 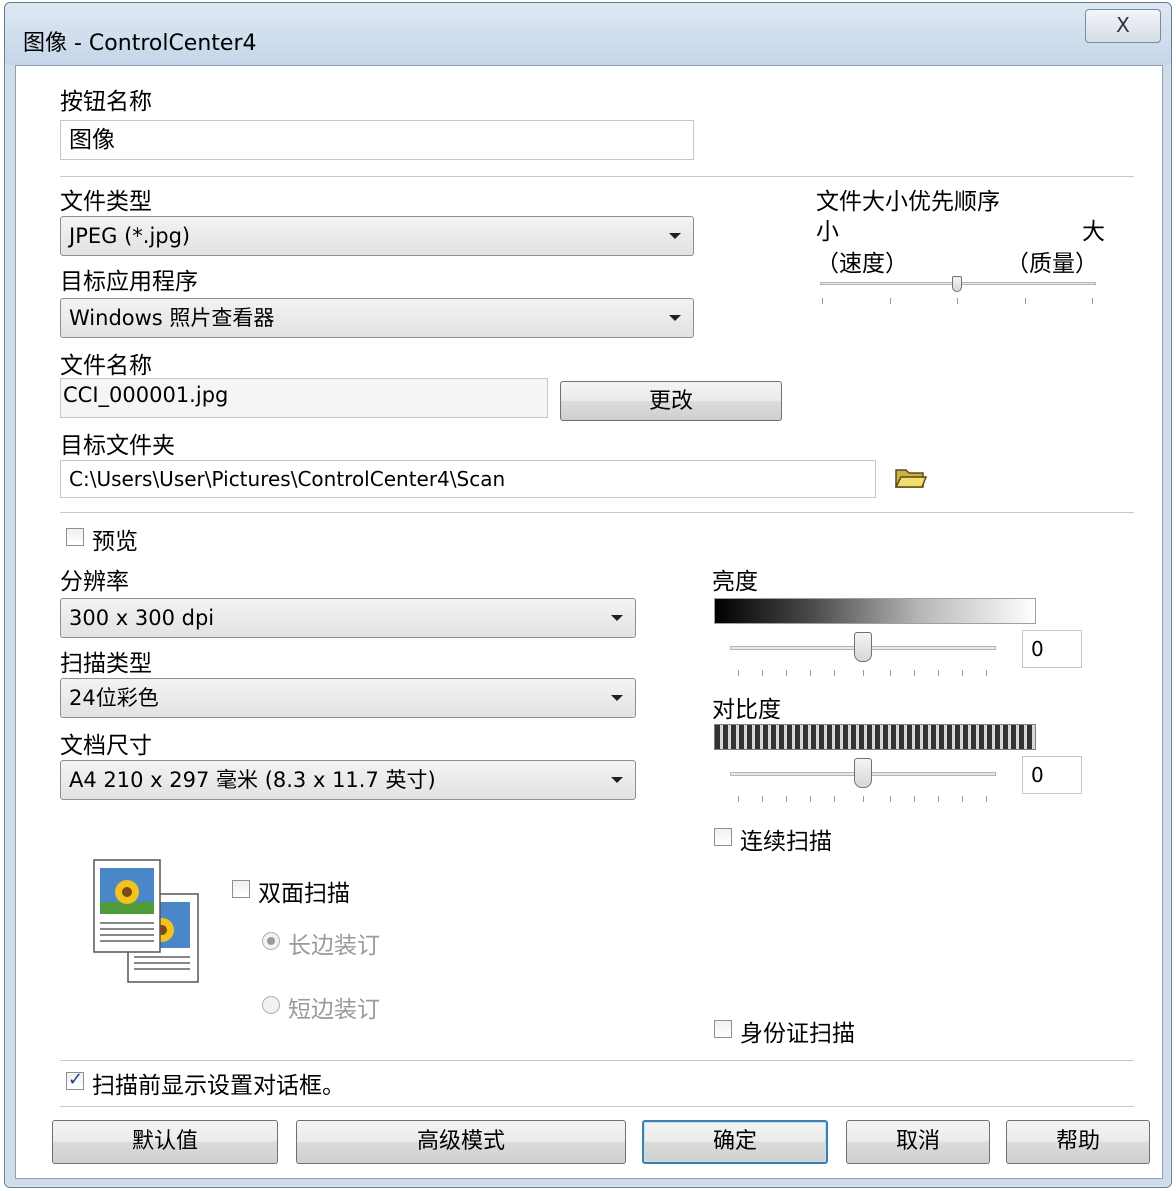 What do you see at coordinates (334, 946) in the screenshot?
I see `long-edge-label: 长边装订` at bounding box center [334, 946].